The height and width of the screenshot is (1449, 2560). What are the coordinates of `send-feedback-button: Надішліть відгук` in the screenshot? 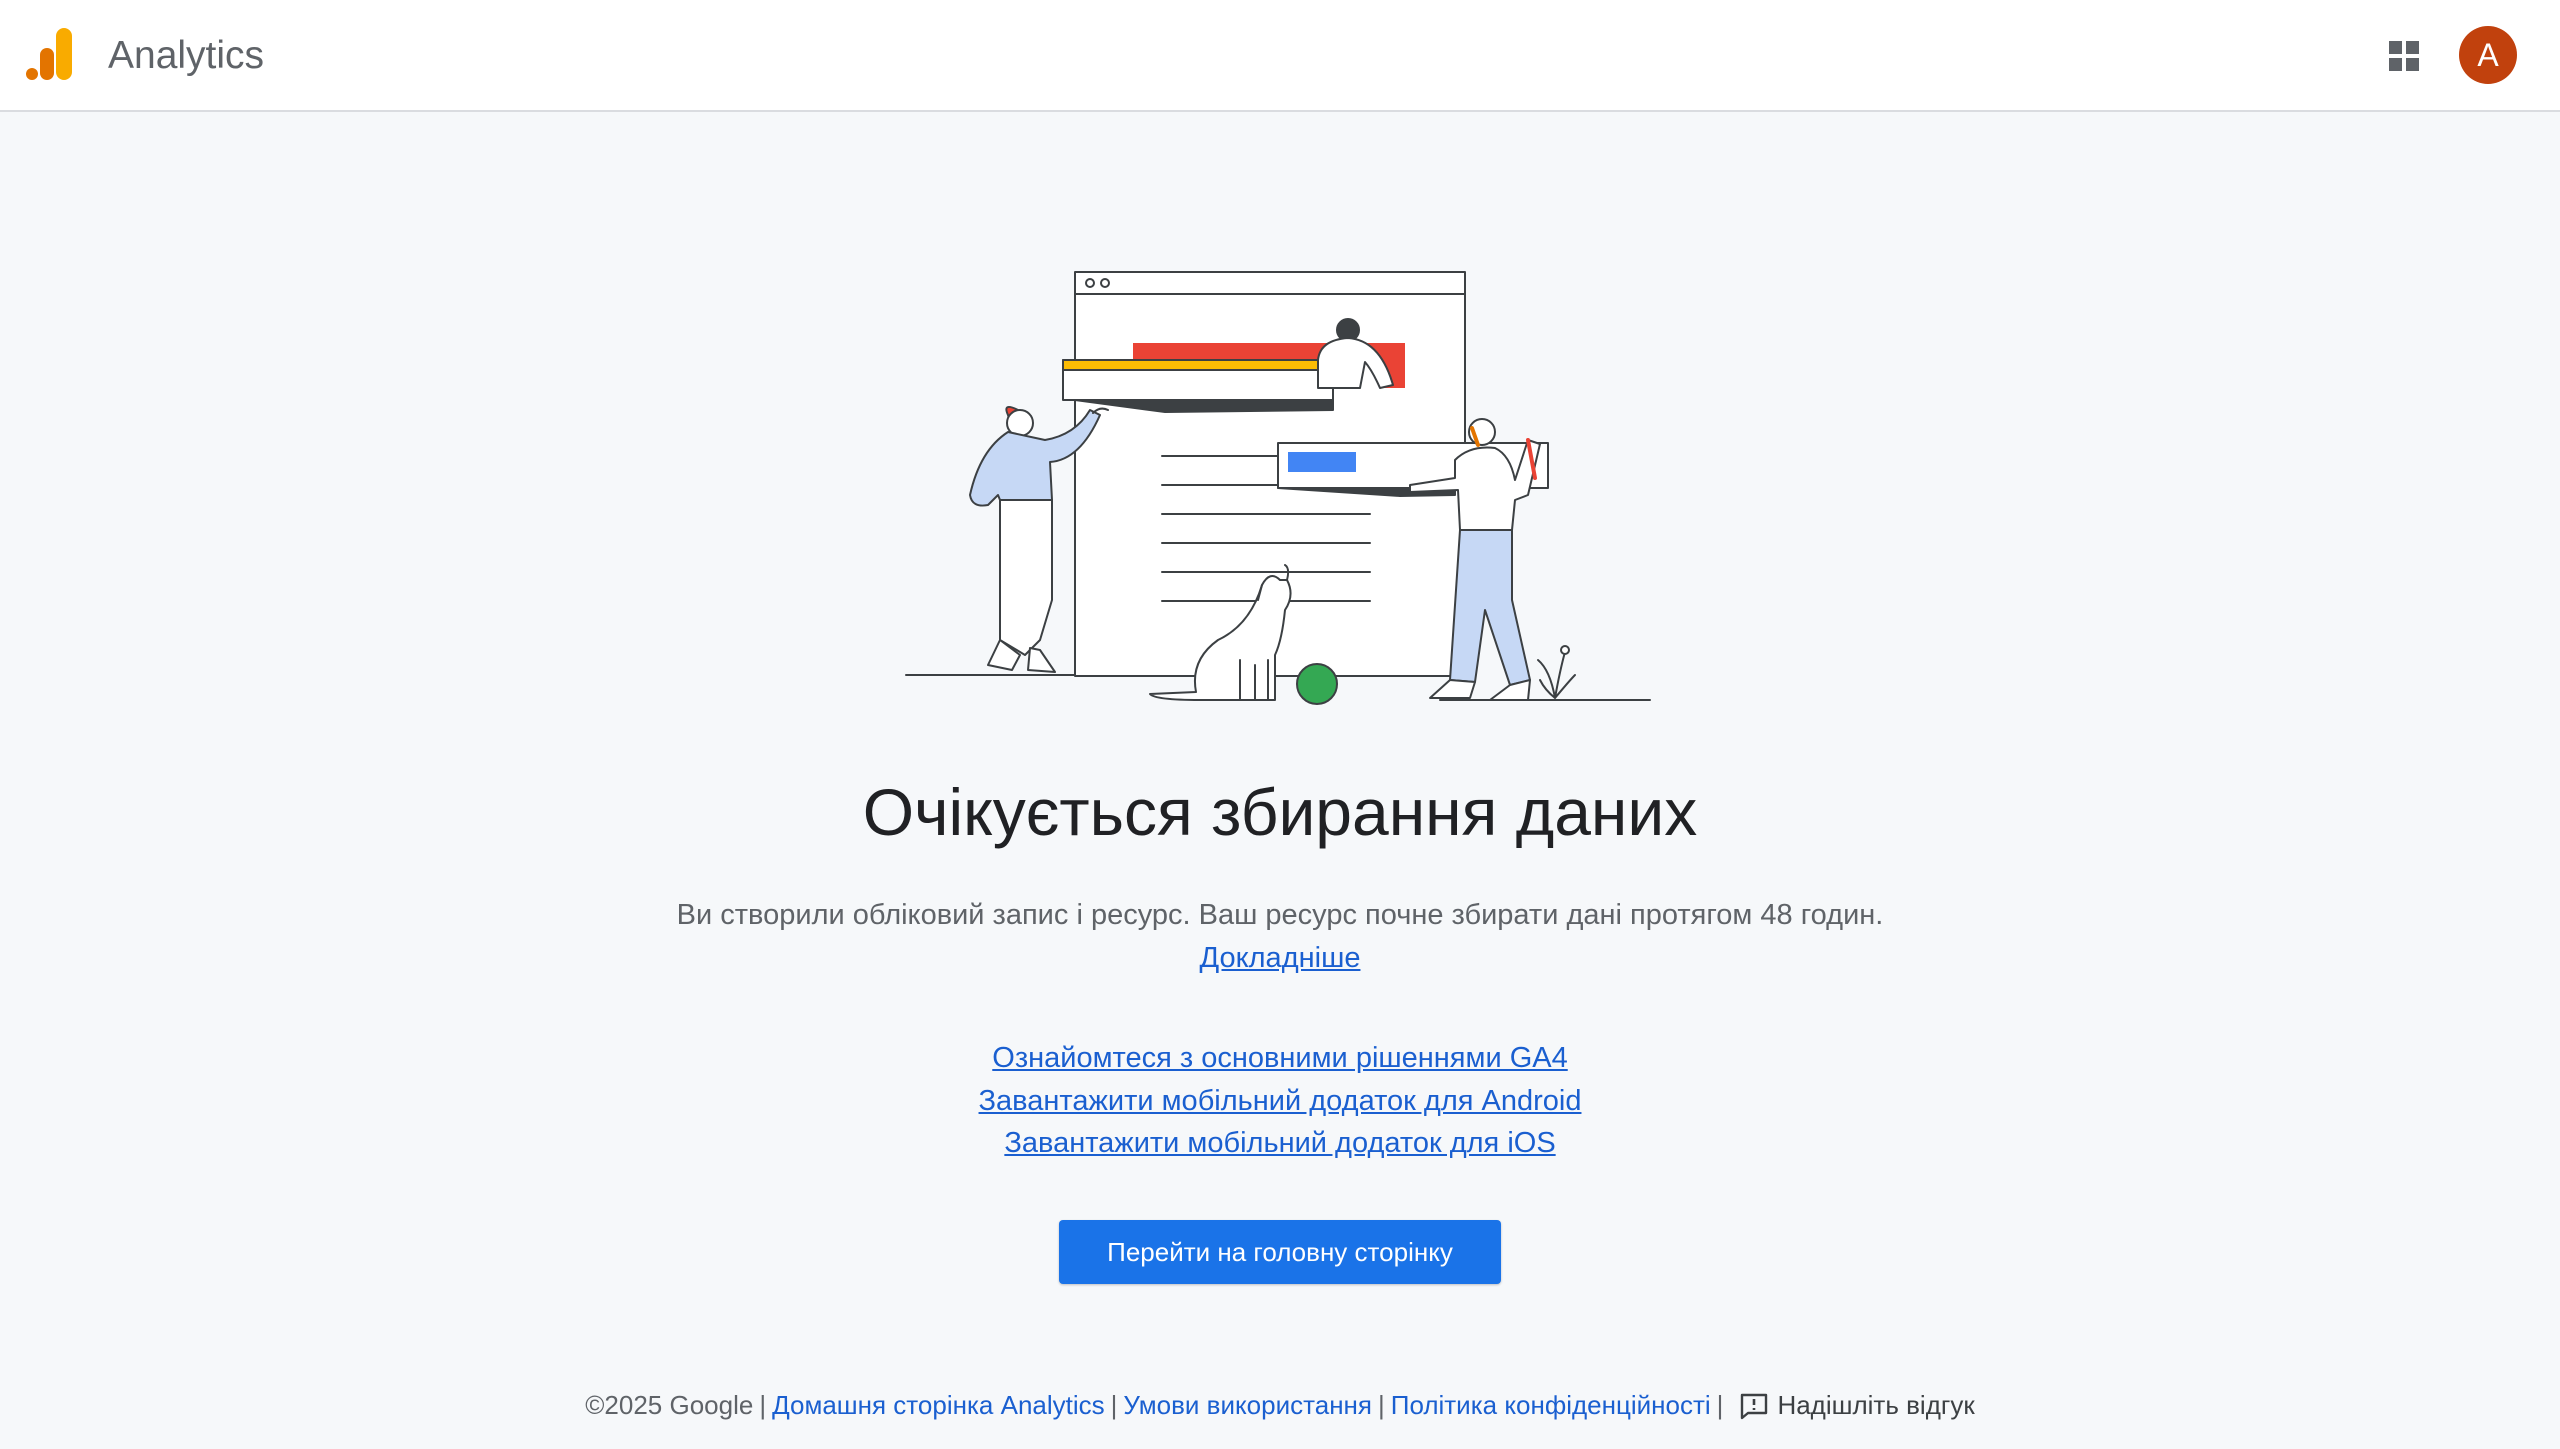 It's located at (1857, 1405).